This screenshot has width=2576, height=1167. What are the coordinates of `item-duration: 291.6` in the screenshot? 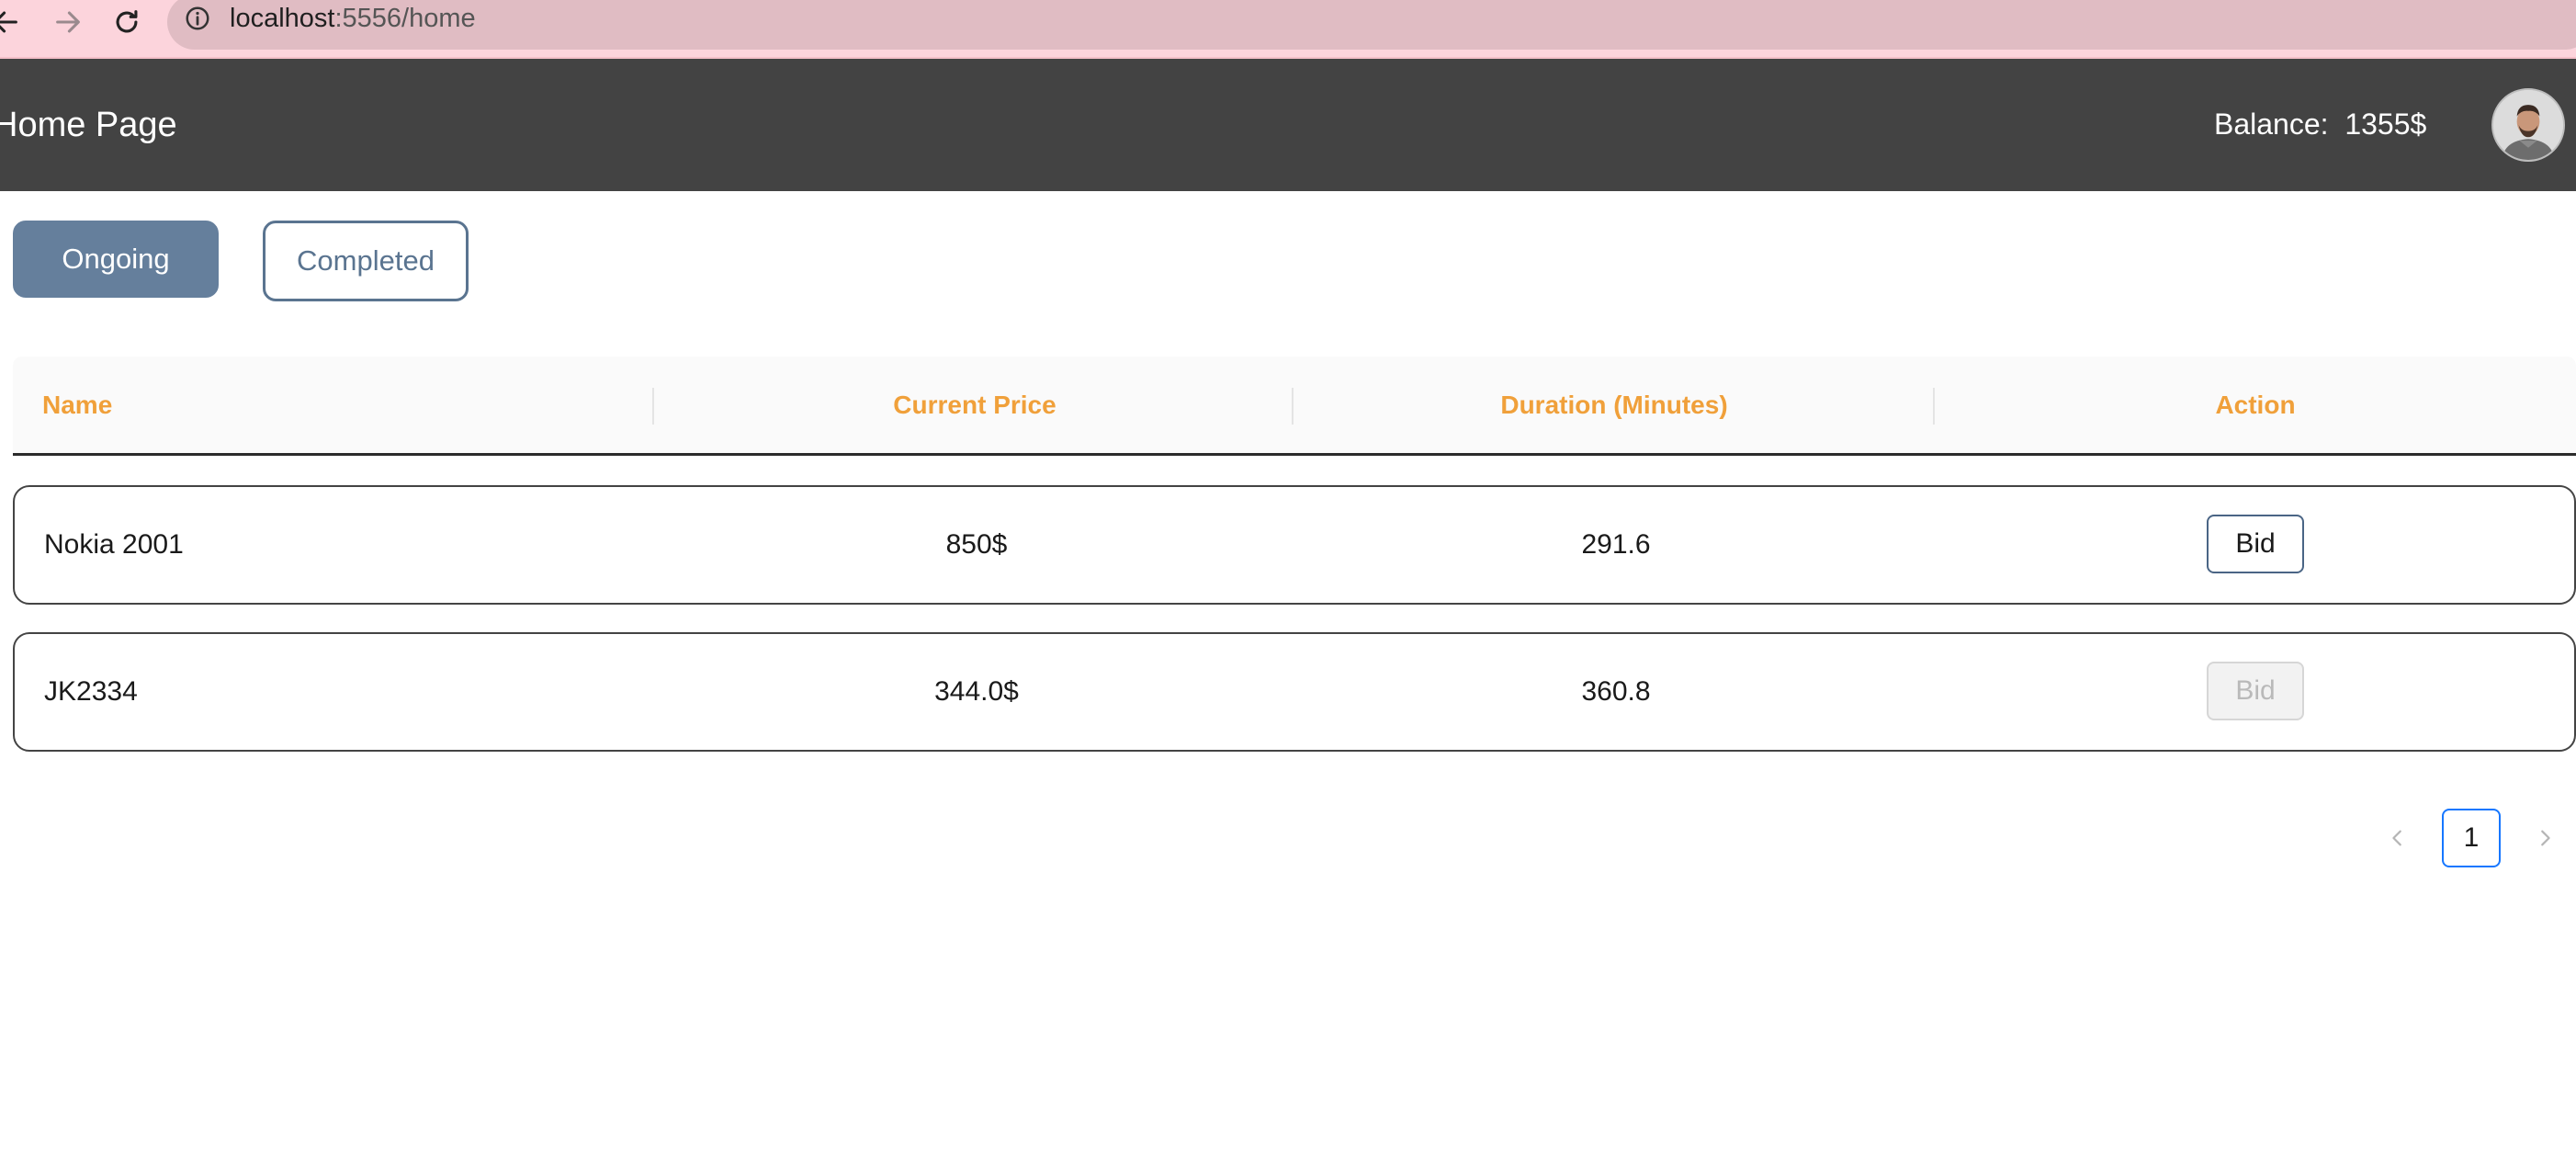 It's located at (1616, 544).